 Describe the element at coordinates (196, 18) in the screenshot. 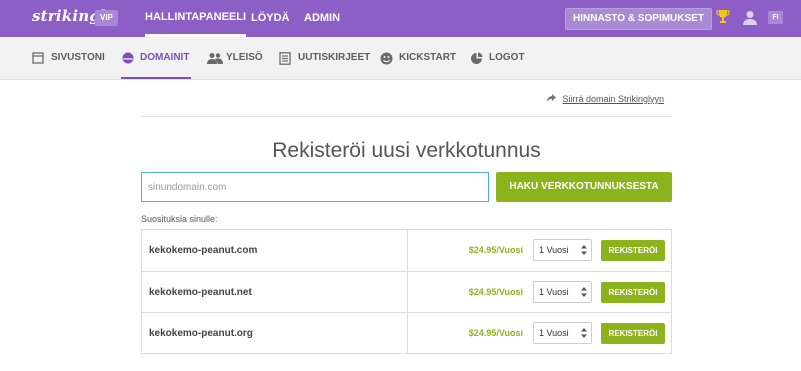

I see `nav-dashboard: HALLINTAPANEELI` at that location.